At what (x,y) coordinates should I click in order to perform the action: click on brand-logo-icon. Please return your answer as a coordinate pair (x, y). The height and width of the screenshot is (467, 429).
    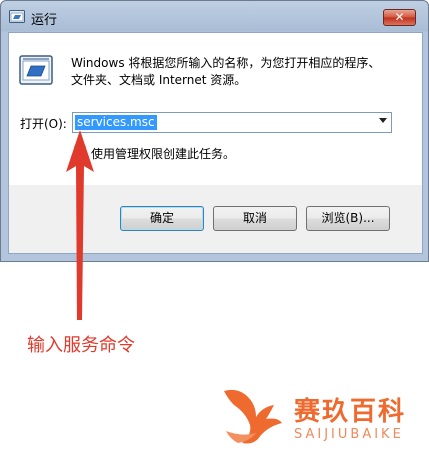
    Looking at the image, I should click on (253, 416).